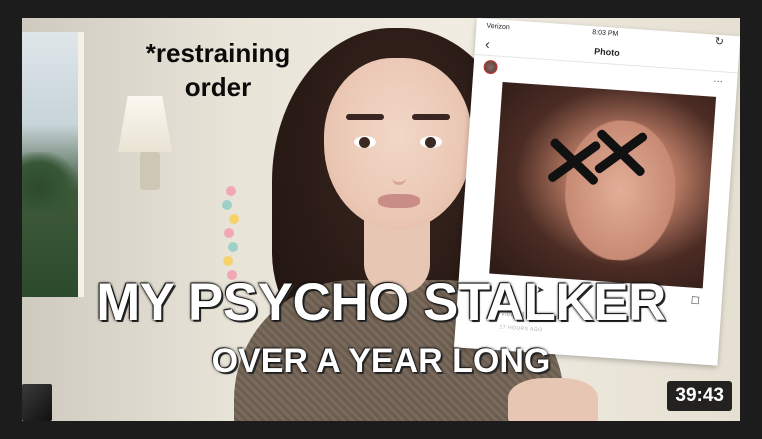 Image resolution: width=762 pixels, height=439 pixels. Describe the element at coordinates (37, 402) in the screenshot. I see `laptop-corner` at that location.